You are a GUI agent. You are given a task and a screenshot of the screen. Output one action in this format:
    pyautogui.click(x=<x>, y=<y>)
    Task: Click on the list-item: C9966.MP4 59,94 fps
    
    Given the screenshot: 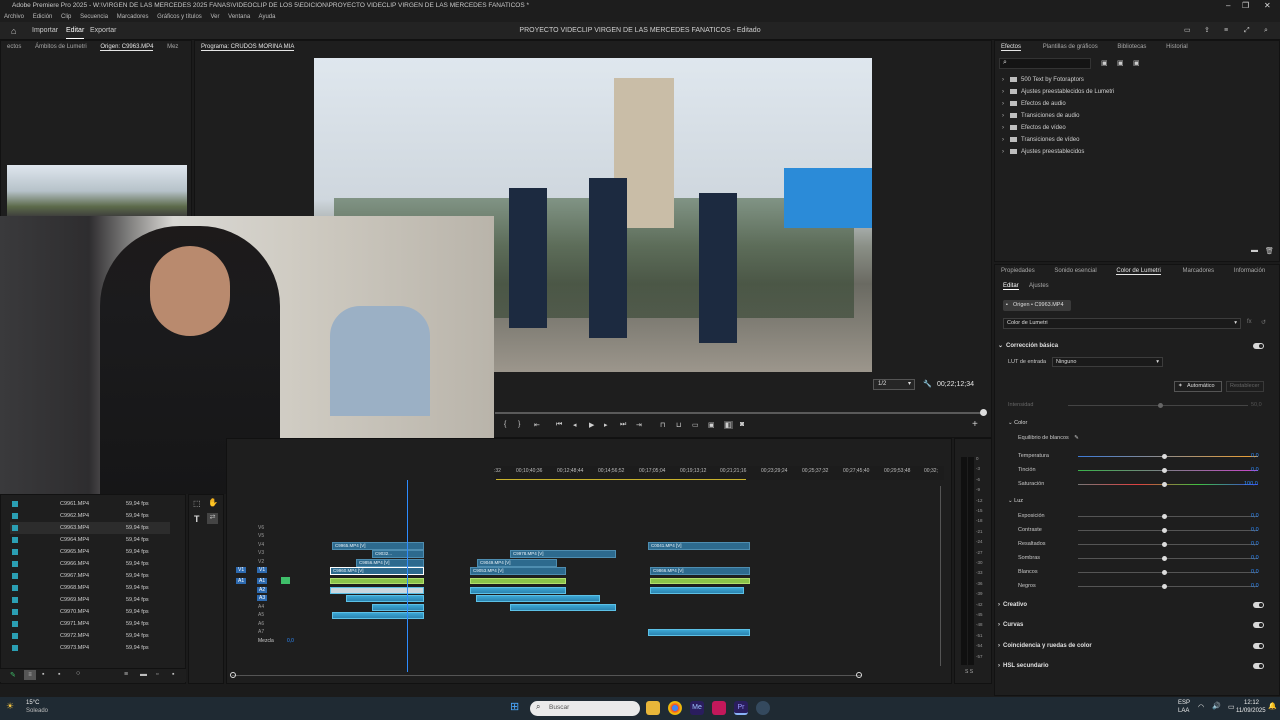 What is the action you would take?
    pyautogui.click(x=90, y=564)
    